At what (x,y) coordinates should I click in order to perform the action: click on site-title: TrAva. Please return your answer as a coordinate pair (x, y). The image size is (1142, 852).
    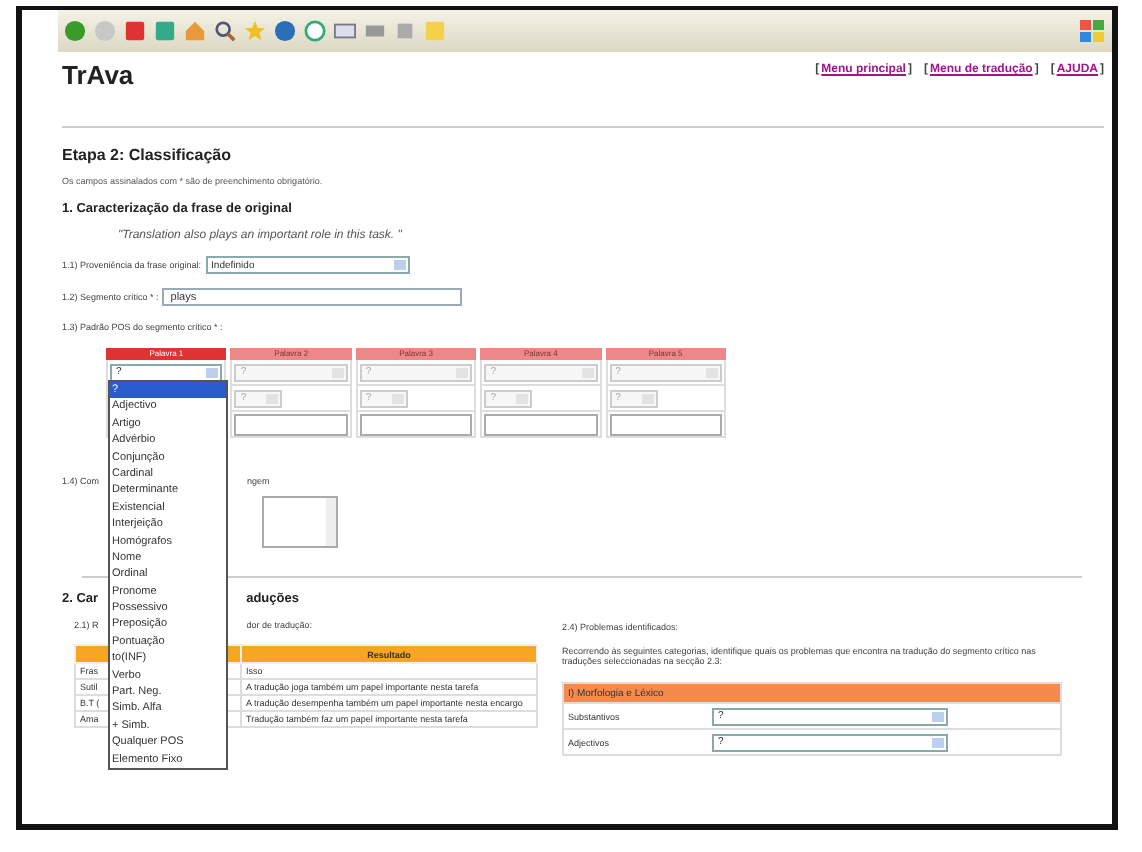
    Looking at the image, I should click on (98, 75).